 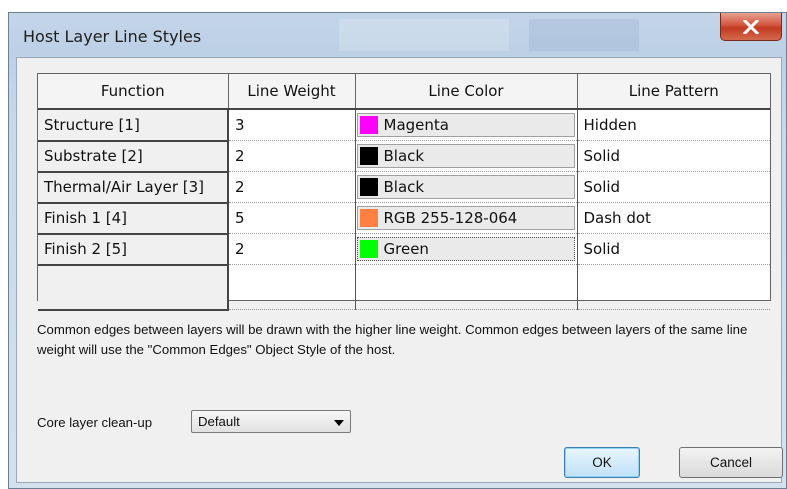 I want to click on line-color-button: RGB 255-128-064, so click(x=465, y=218).